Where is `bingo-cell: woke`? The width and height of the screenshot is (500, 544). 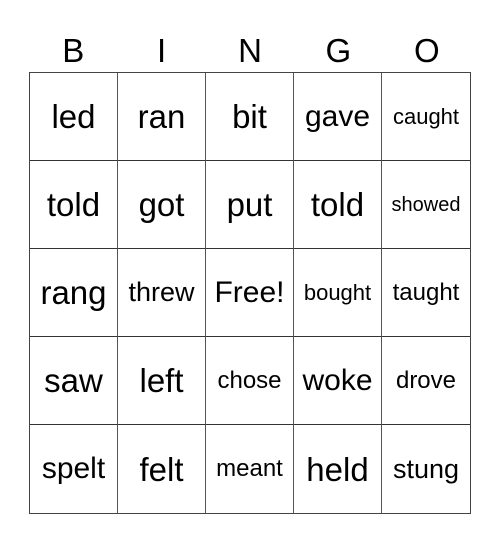
bingo-cell: woke is located at coordinates (338, 381).